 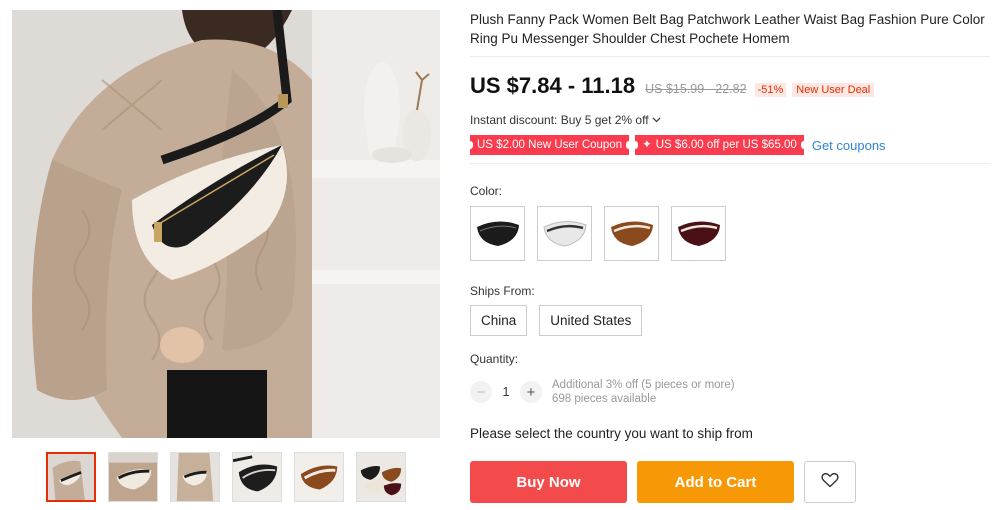 I want to click on heart-icon, so click(x=830, y=482).